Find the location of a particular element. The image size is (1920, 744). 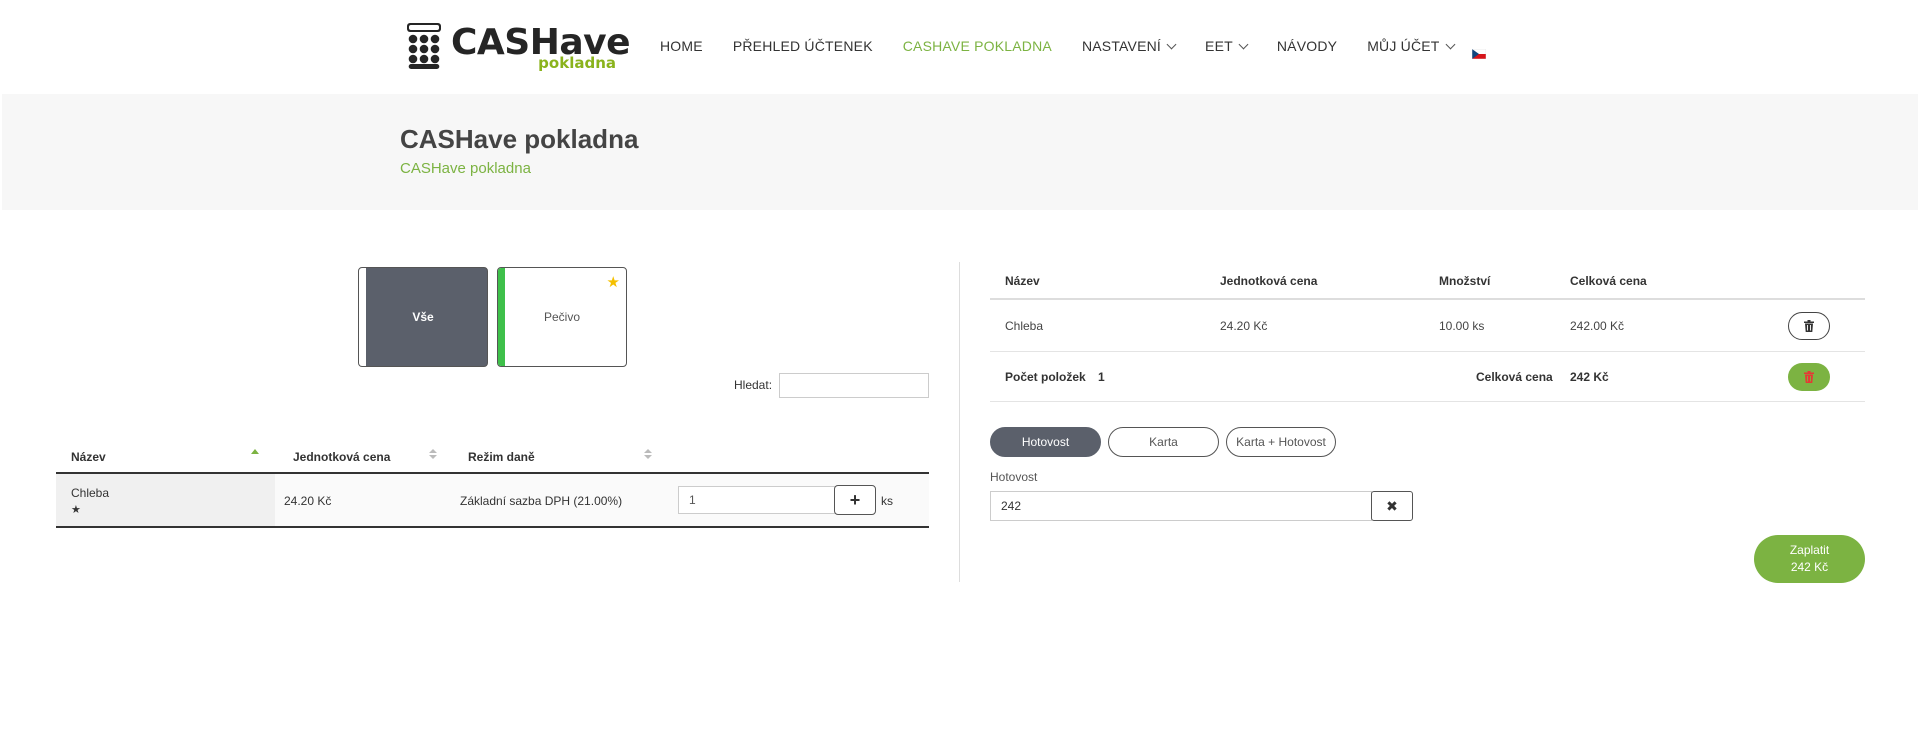

column-header-tax: Režim daně is located at coordinates (501, 457).